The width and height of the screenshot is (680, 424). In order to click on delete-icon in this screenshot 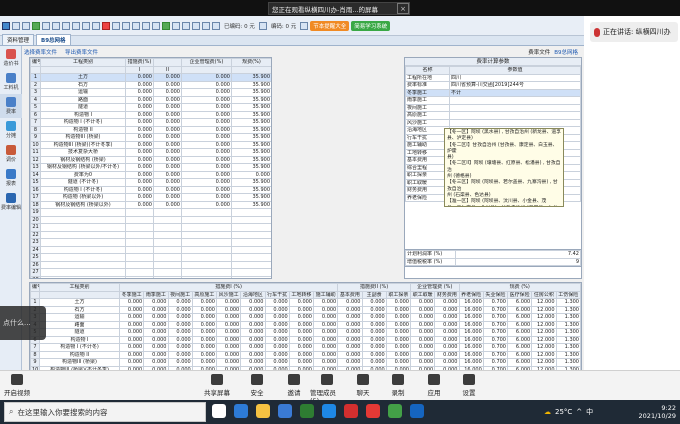, I will do `click(106, 25)`.